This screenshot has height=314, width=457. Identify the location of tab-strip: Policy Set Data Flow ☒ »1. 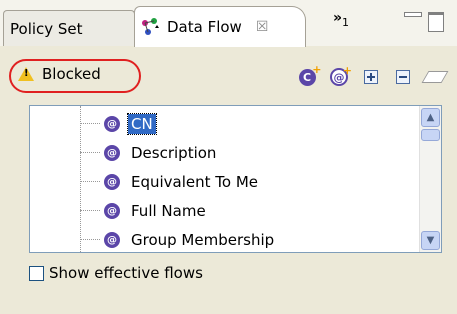
(228, 23).